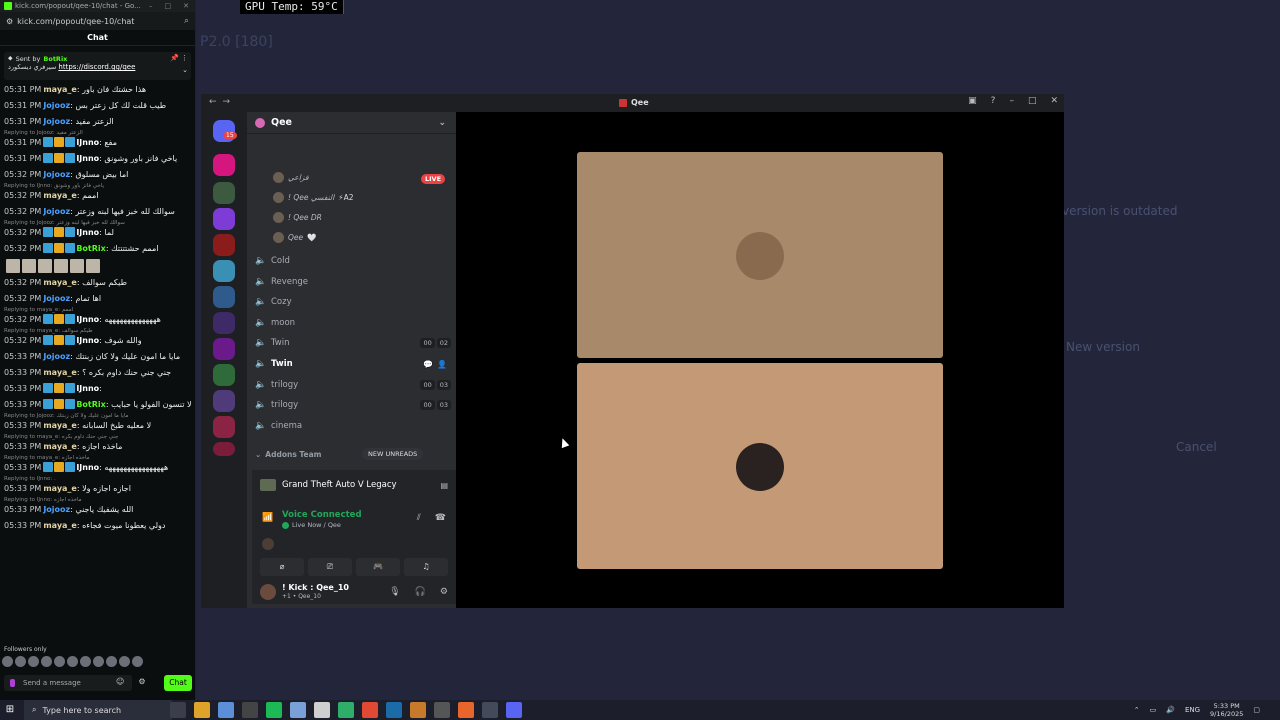  Describe the element at coordinates (440, 518) in the screenshot. I see `disconnect-icon: ☎` at that location.